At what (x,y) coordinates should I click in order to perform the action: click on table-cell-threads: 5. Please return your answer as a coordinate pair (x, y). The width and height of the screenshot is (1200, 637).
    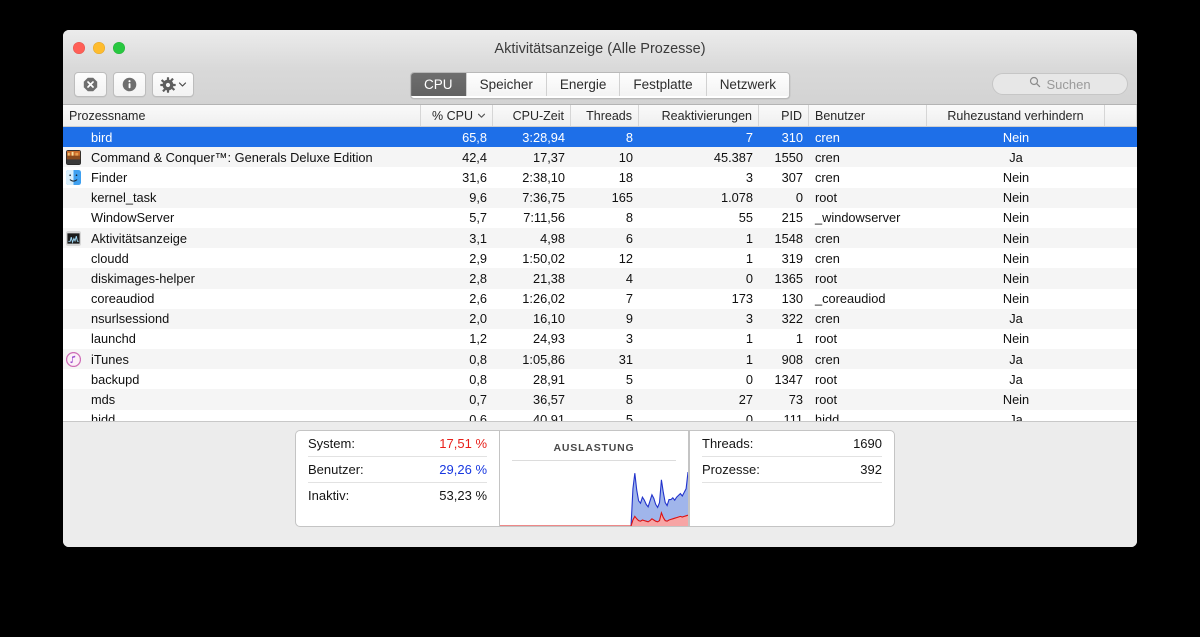
    Looking at the image, I should click on (605, 379).